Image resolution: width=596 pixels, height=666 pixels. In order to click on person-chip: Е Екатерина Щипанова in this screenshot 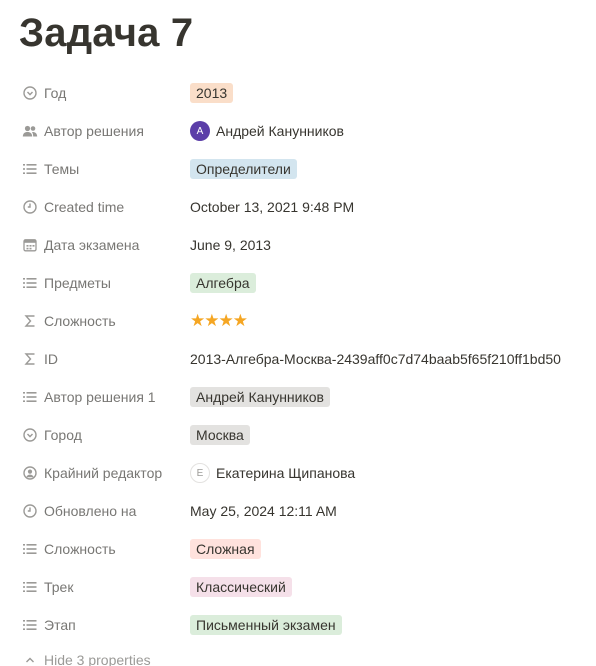, I will do `click(272, 473)`.